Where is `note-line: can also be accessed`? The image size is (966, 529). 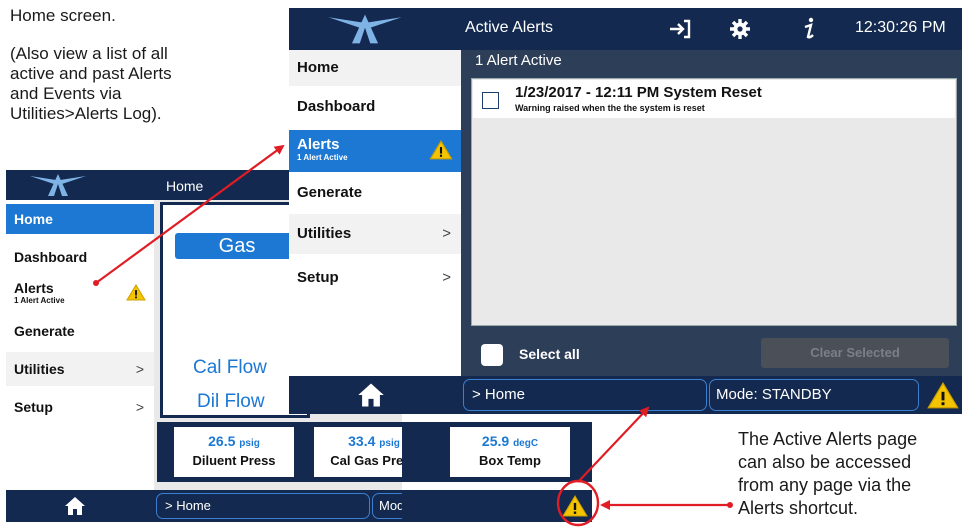 note-line: can also be accessed is located at coordinates (825, 462).